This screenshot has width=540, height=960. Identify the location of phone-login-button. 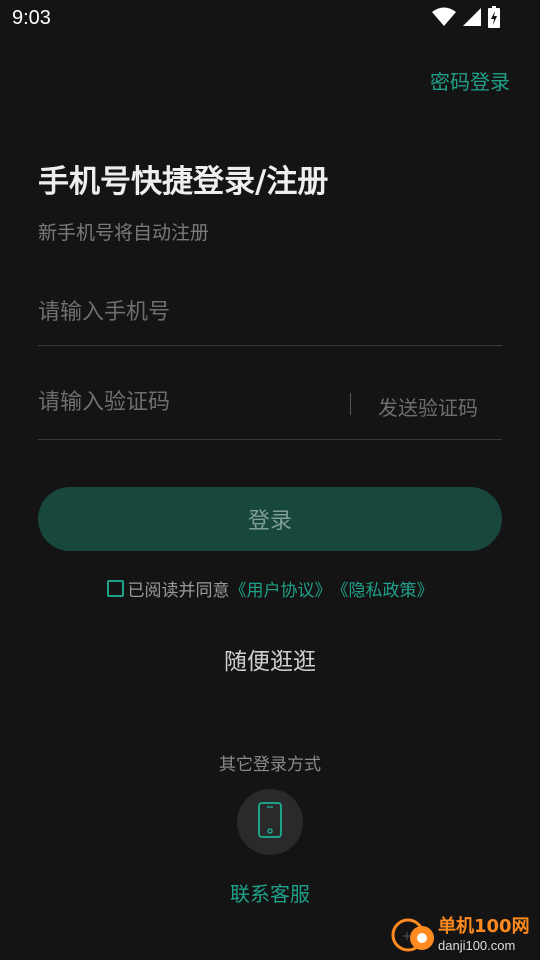
(270, 822).